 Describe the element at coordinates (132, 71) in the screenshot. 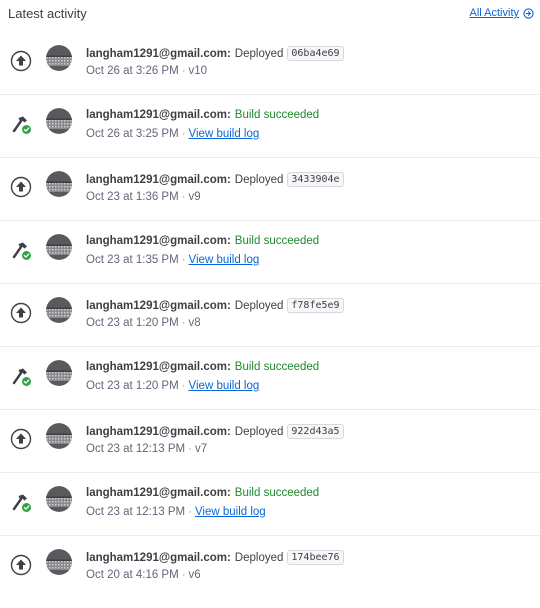

I see `timestamp: Oct 26 at 3:26 PM` at that location.